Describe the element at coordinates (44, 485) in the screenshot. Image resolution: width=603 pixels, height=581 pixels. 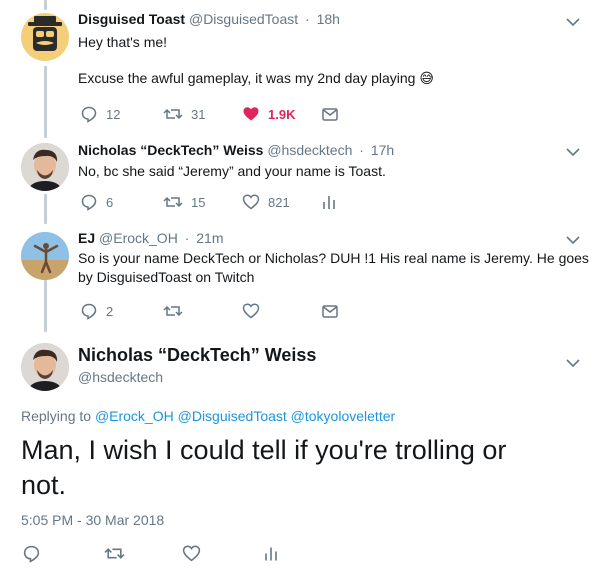
I see `tweet-text-line: not.` at that location.